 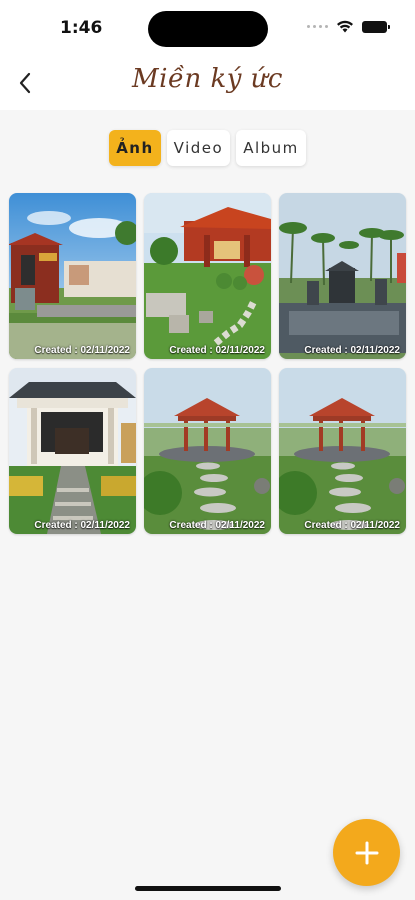 I want to click on tab-video: Video, so click(x=198, y=148).